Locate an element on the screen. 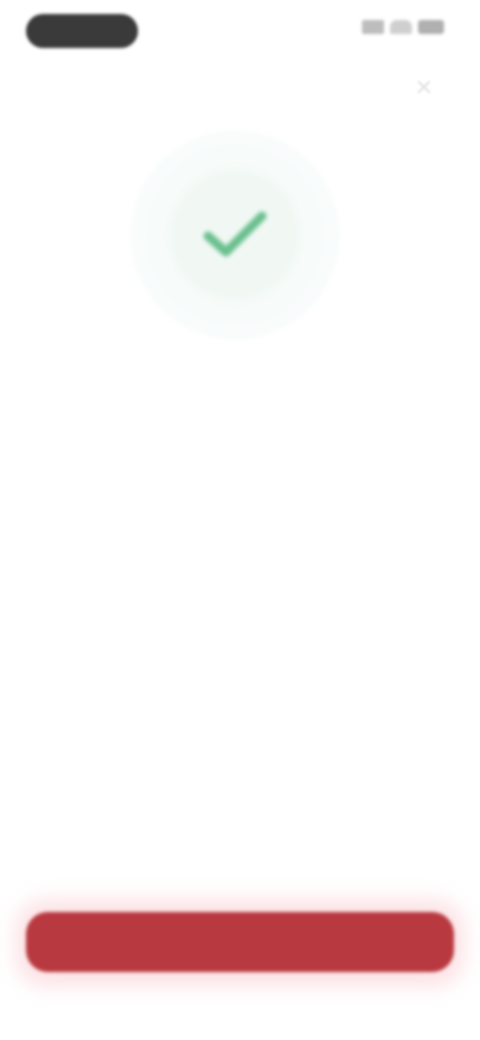  status-icons is located at coordinates (403, 27).